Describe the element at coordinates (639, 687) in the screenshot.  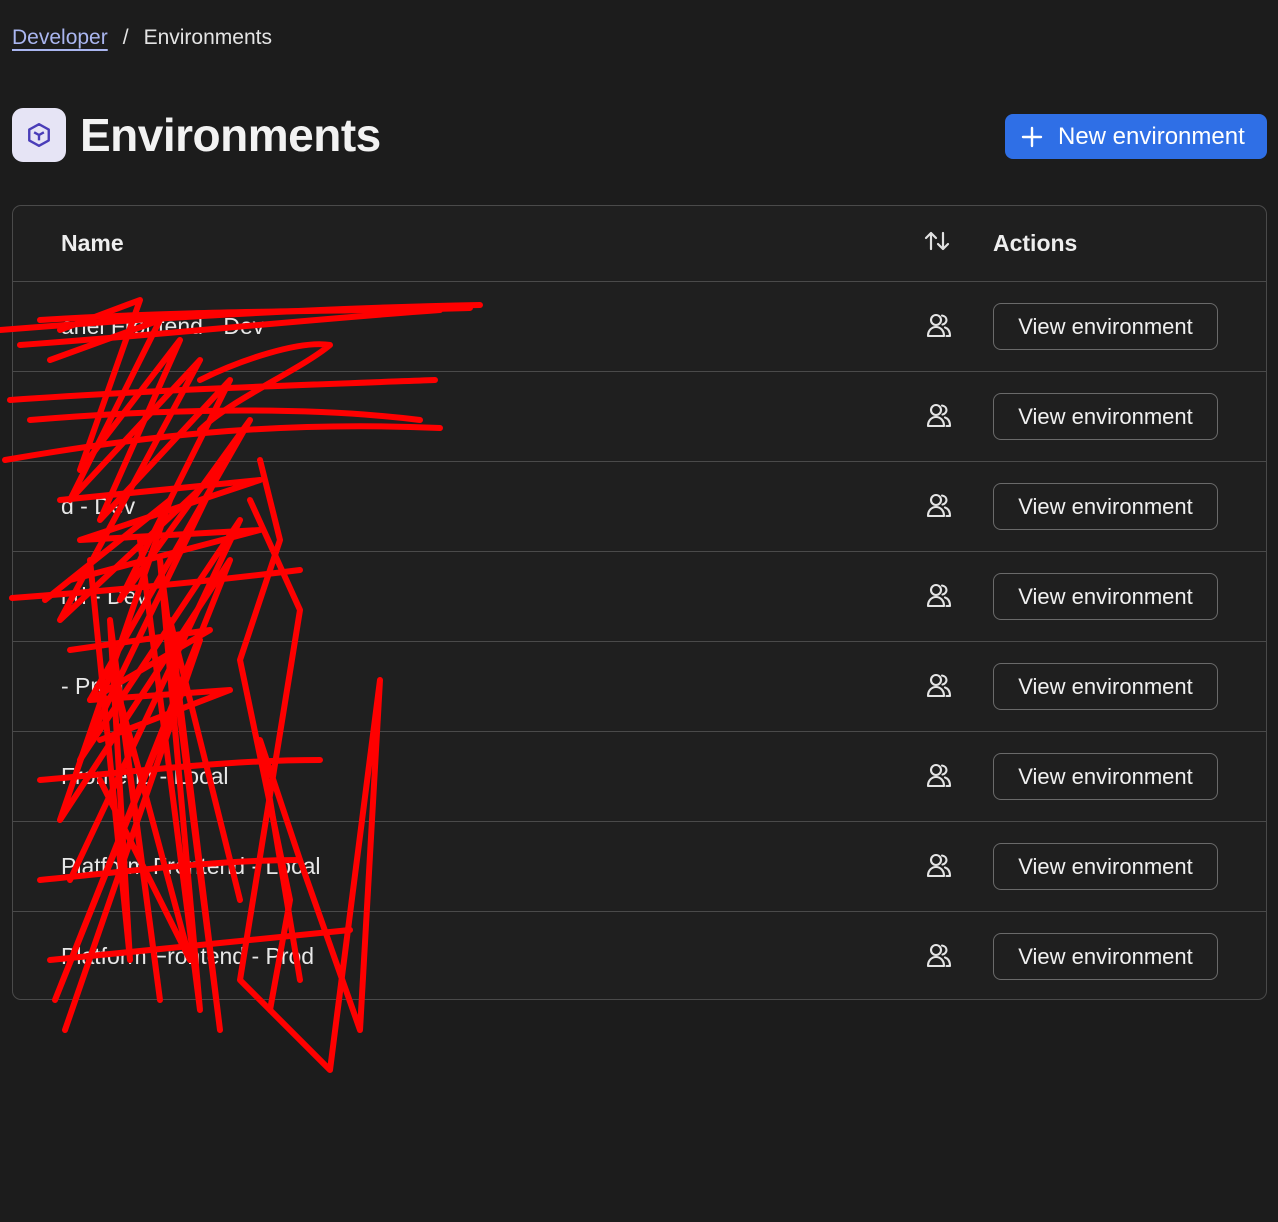
I see `table-row: - Prod View environment` at that location.